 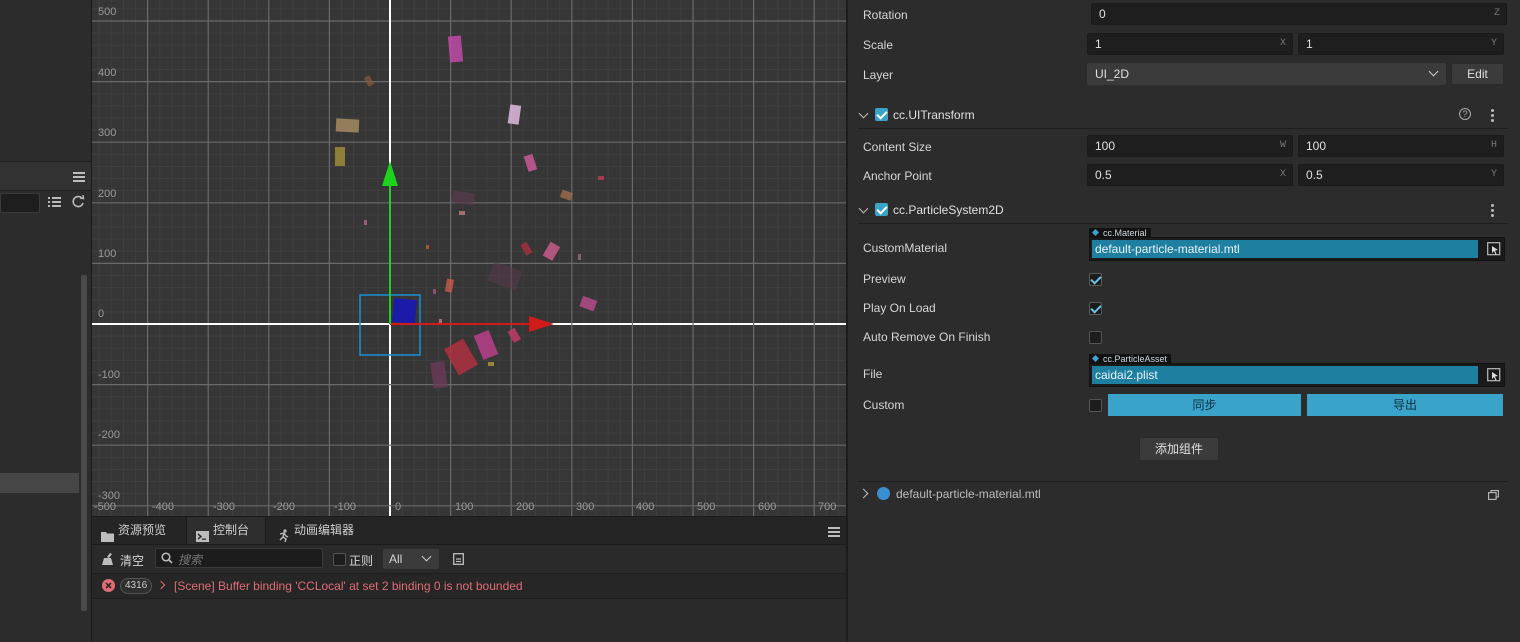 I want to click on export-button: 导出, so click(x=1405, y=405).